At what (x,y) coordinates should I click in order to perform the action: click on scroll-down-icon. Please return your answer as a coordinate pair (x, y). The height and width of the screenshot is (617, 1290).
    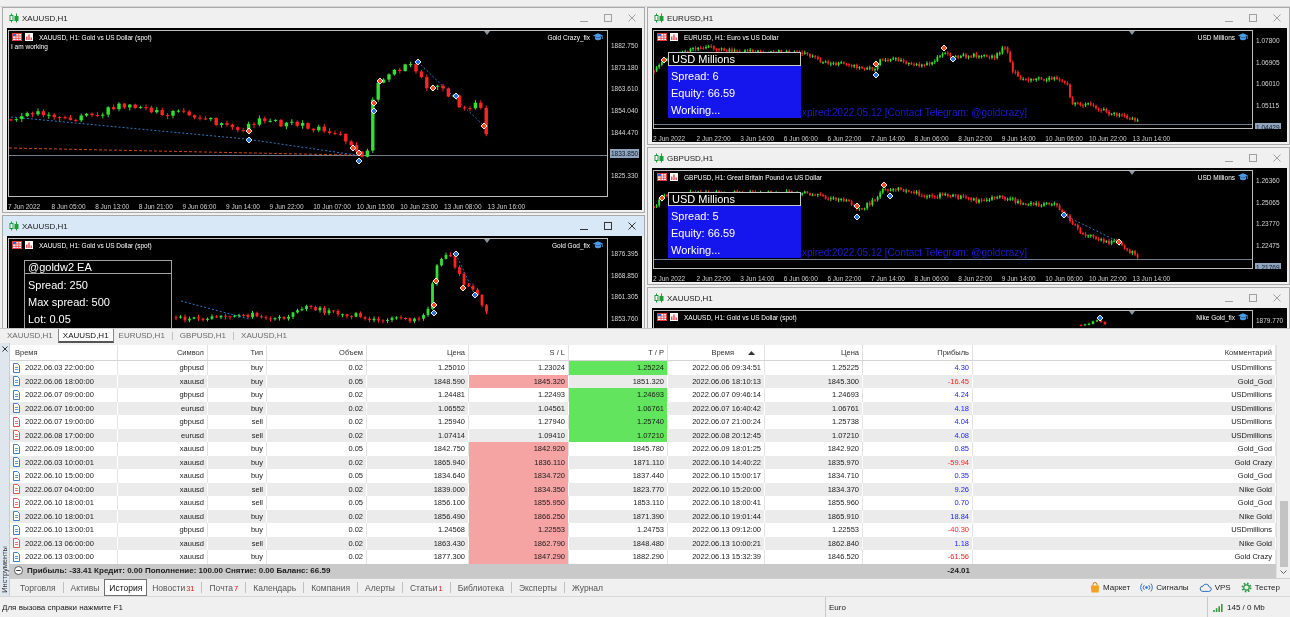
    Looking at the image, I should click on (1283, 572).